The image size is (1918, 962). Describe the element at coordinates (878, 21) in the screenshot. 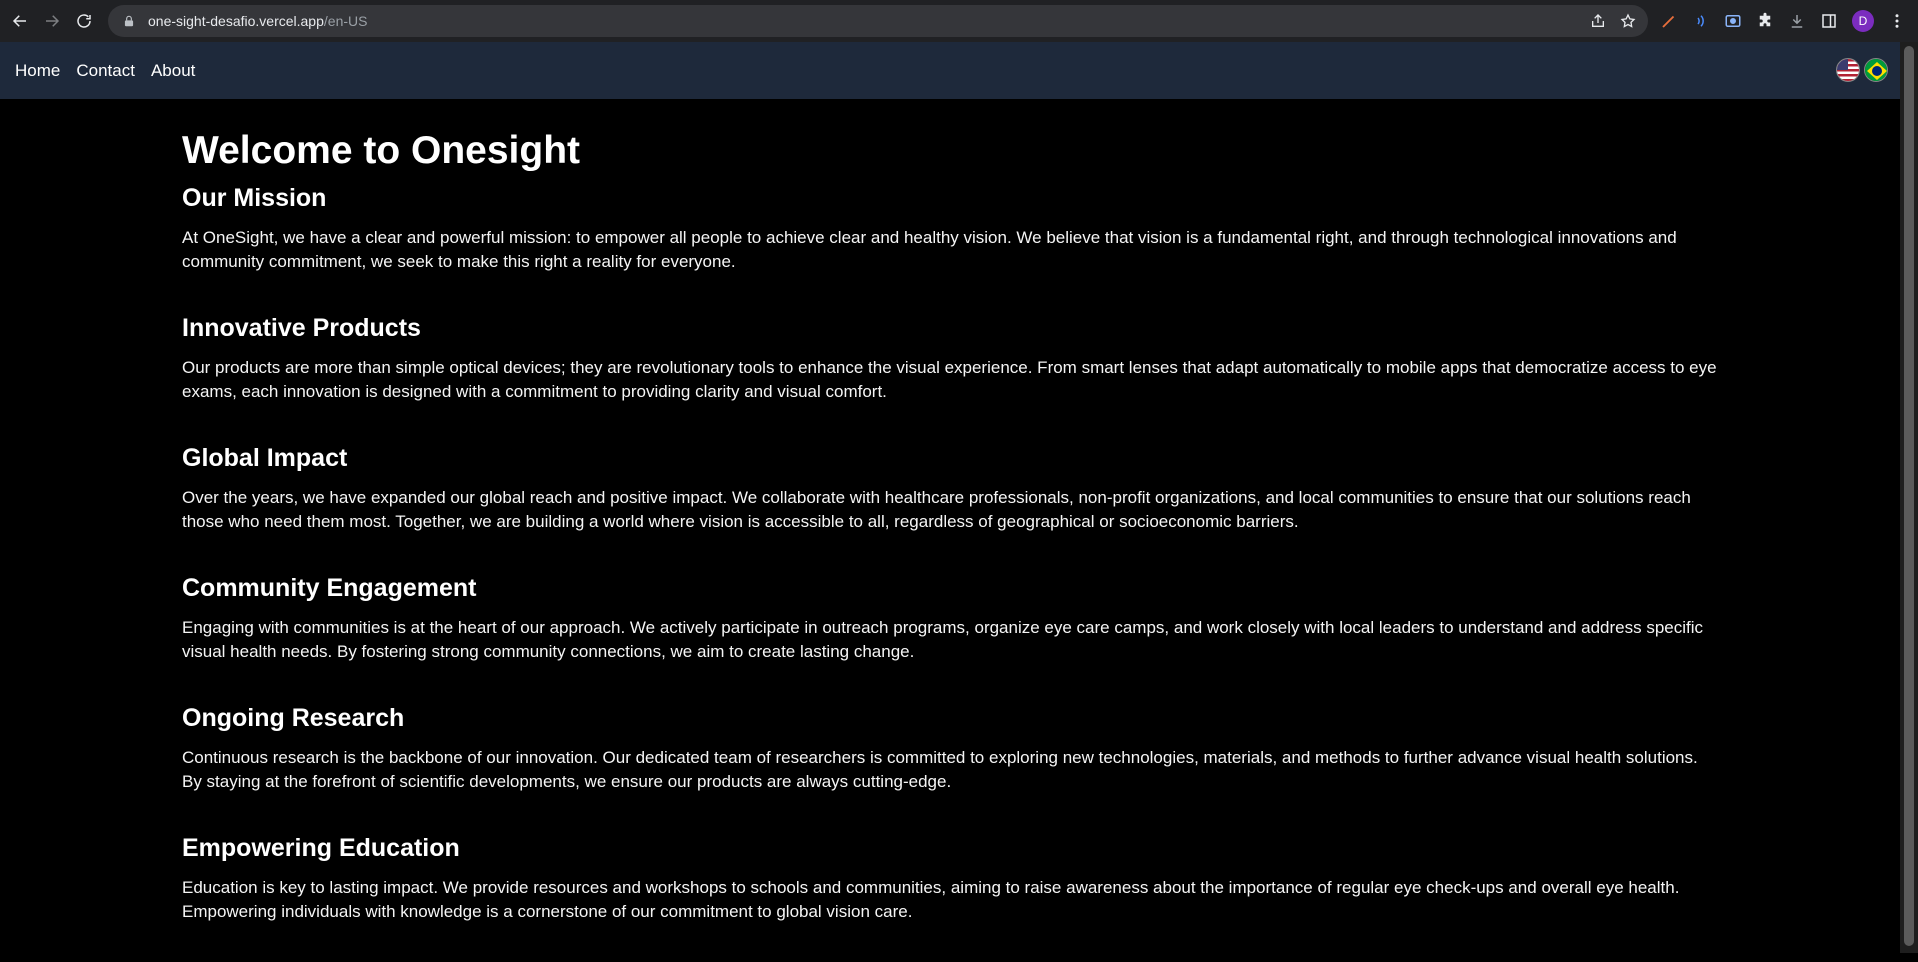

I see `address-bar: one-sight-desafio.vercel.app/en-US` at that location.